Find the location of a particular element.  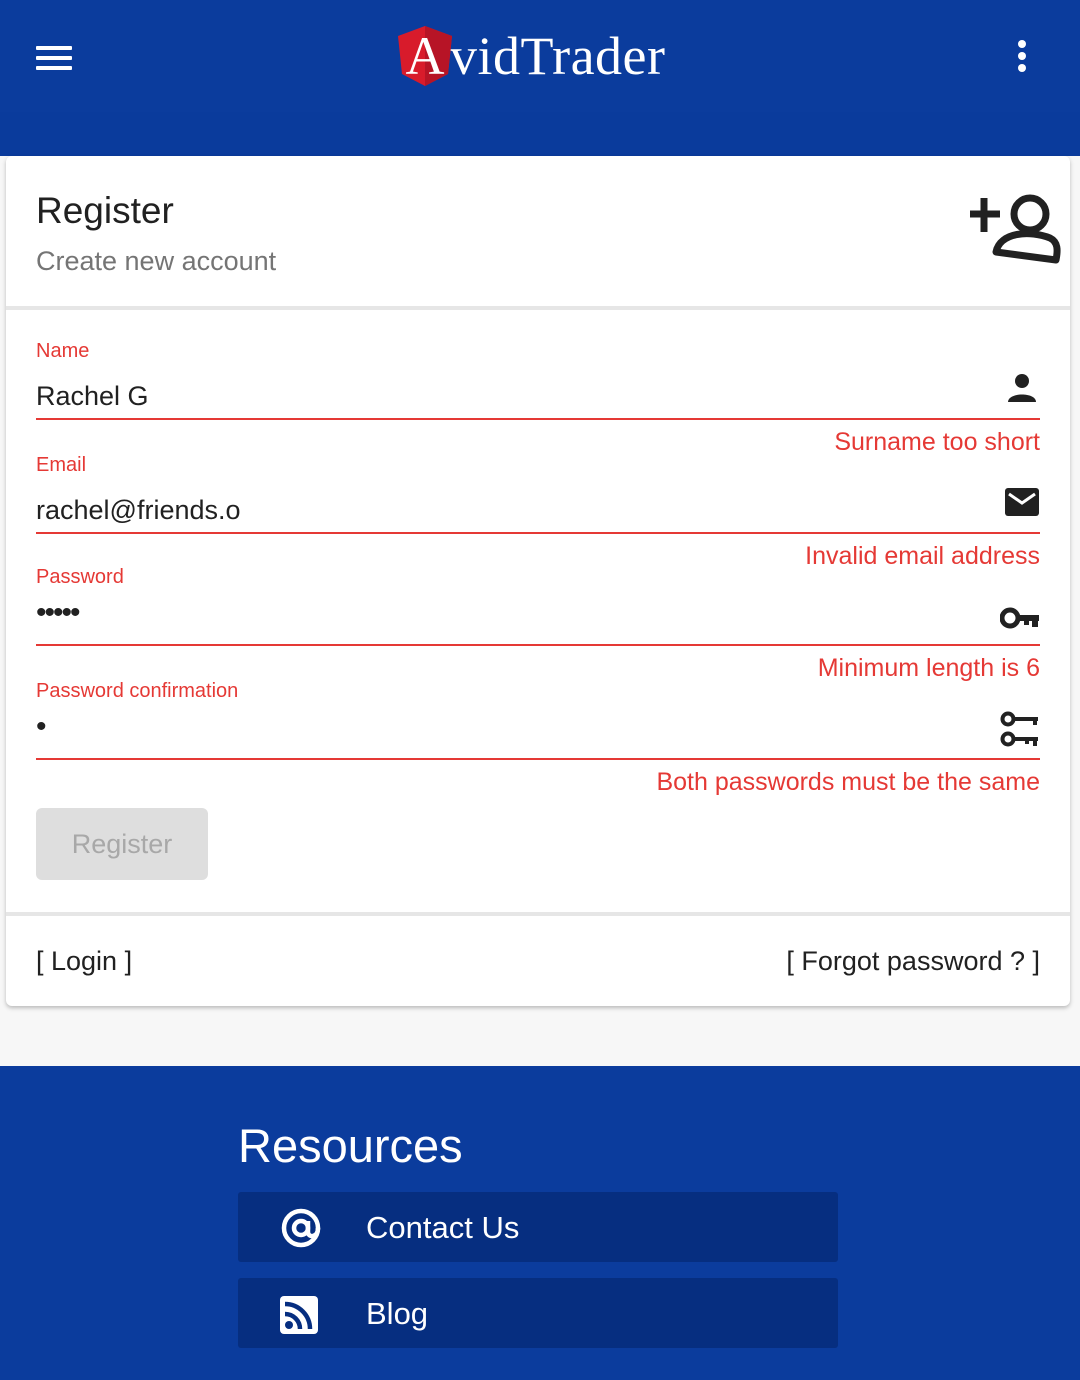

menu-icon is located at coordinates (54, 58).